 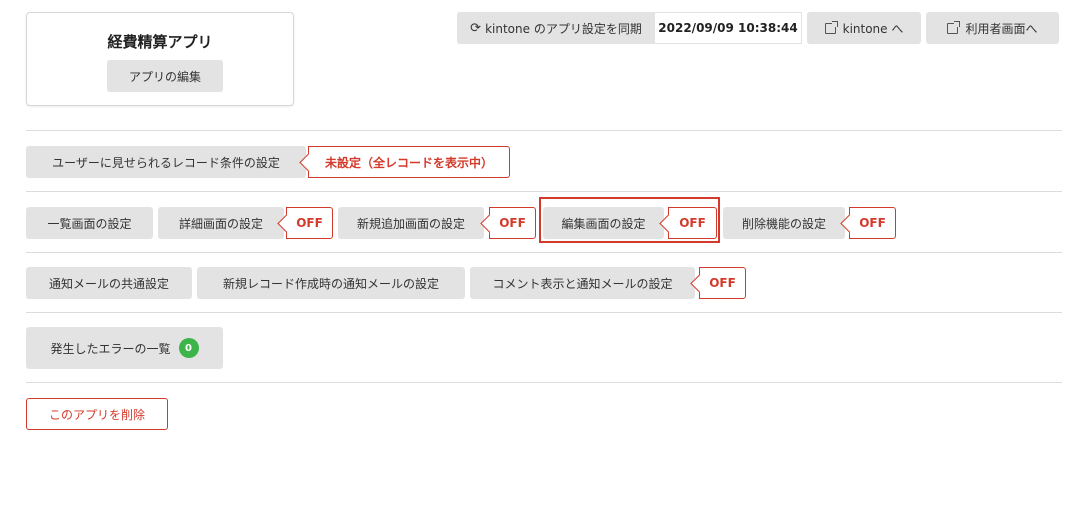 I want to click on record-conditions-button: ユーザーに見せられるレコード条件の設定, so click(x=166, y=162).